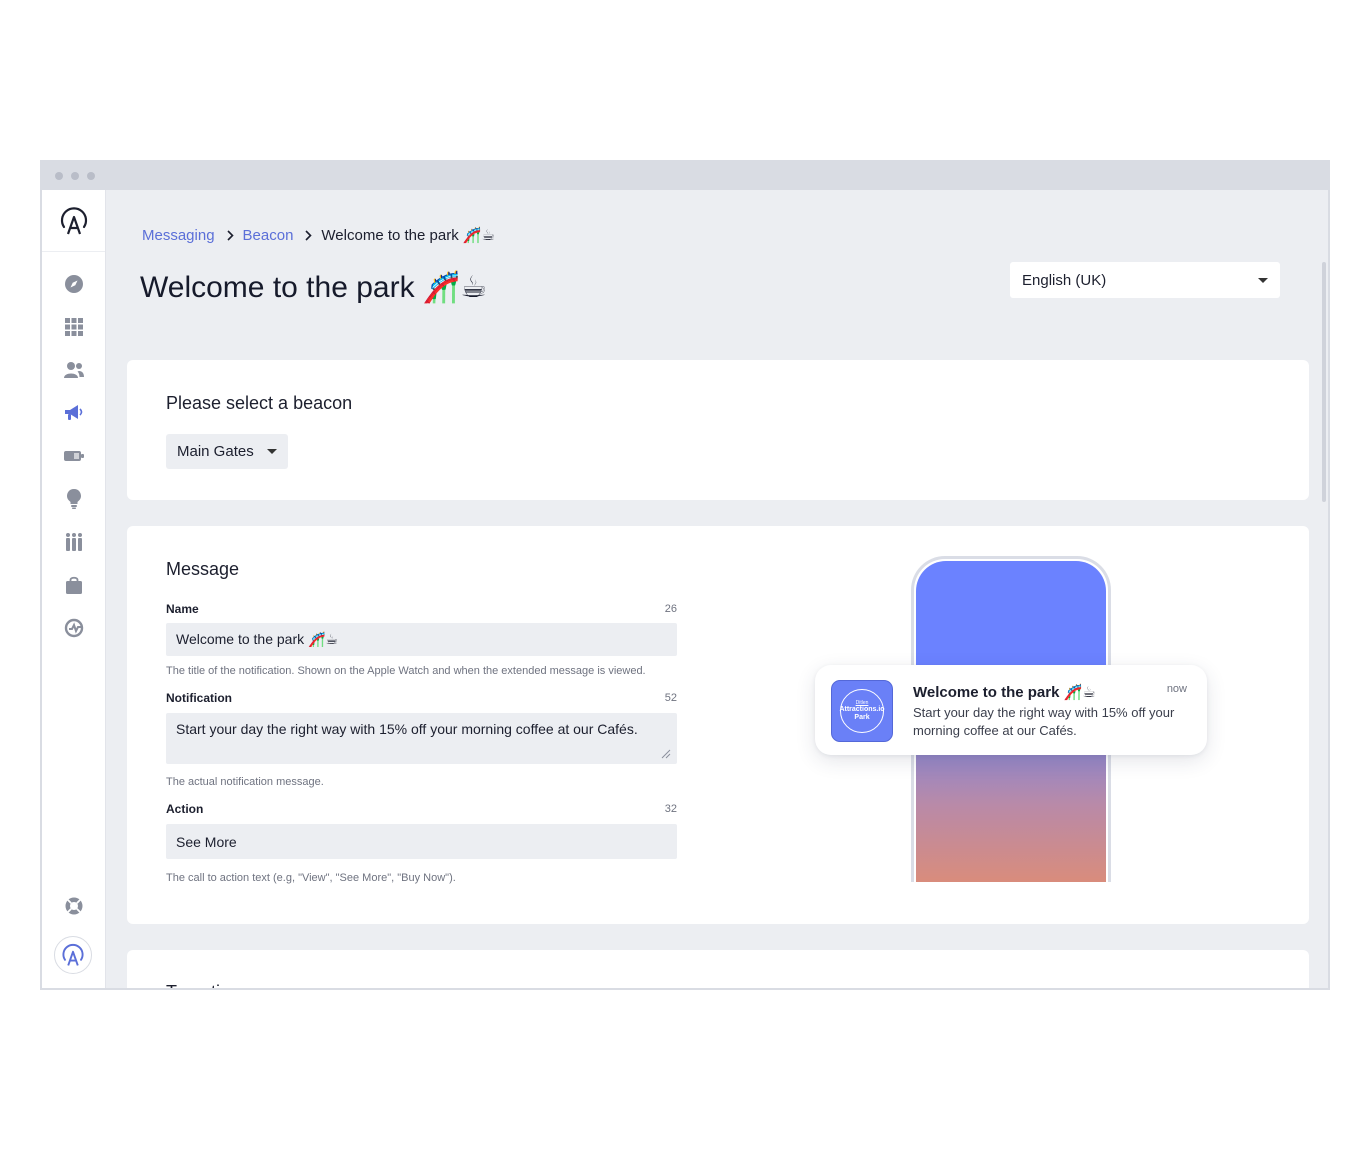 Image resolution: width=1370 pixels, height=1150 pixels. Describe the element at coordinates (421, 841) in the screenshot. I see `action-input: See More` at that location.